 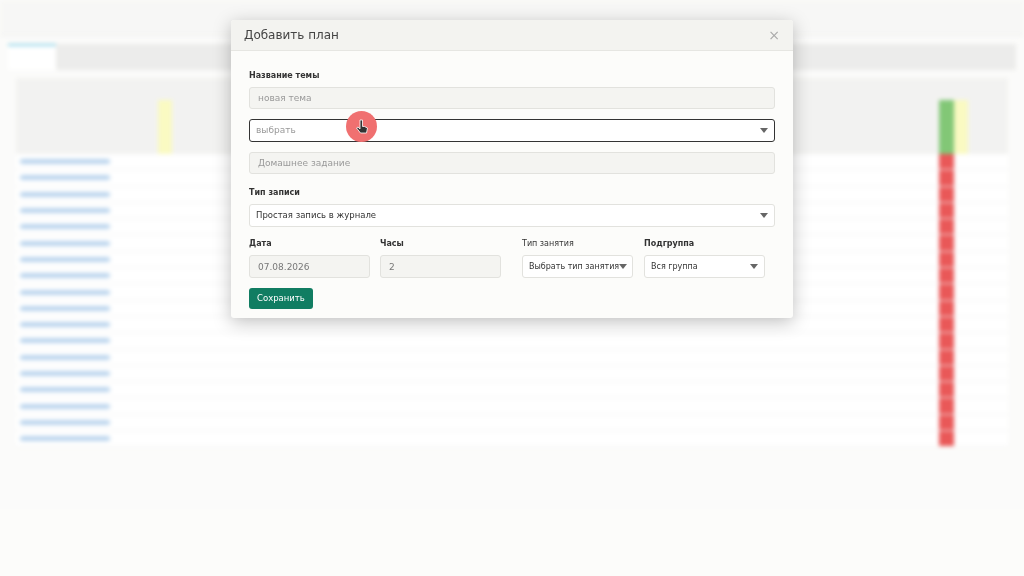 I want to click on save-button: Сохранить, so click(x=281, y=298).